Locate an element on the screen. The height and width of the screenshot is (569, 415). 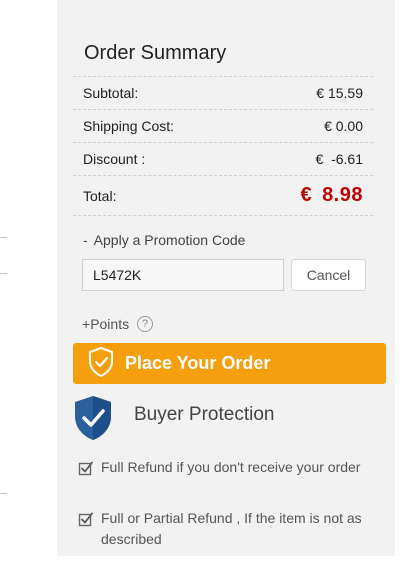
place-order-label: Place Your Order is located at coordinates (198, 363).